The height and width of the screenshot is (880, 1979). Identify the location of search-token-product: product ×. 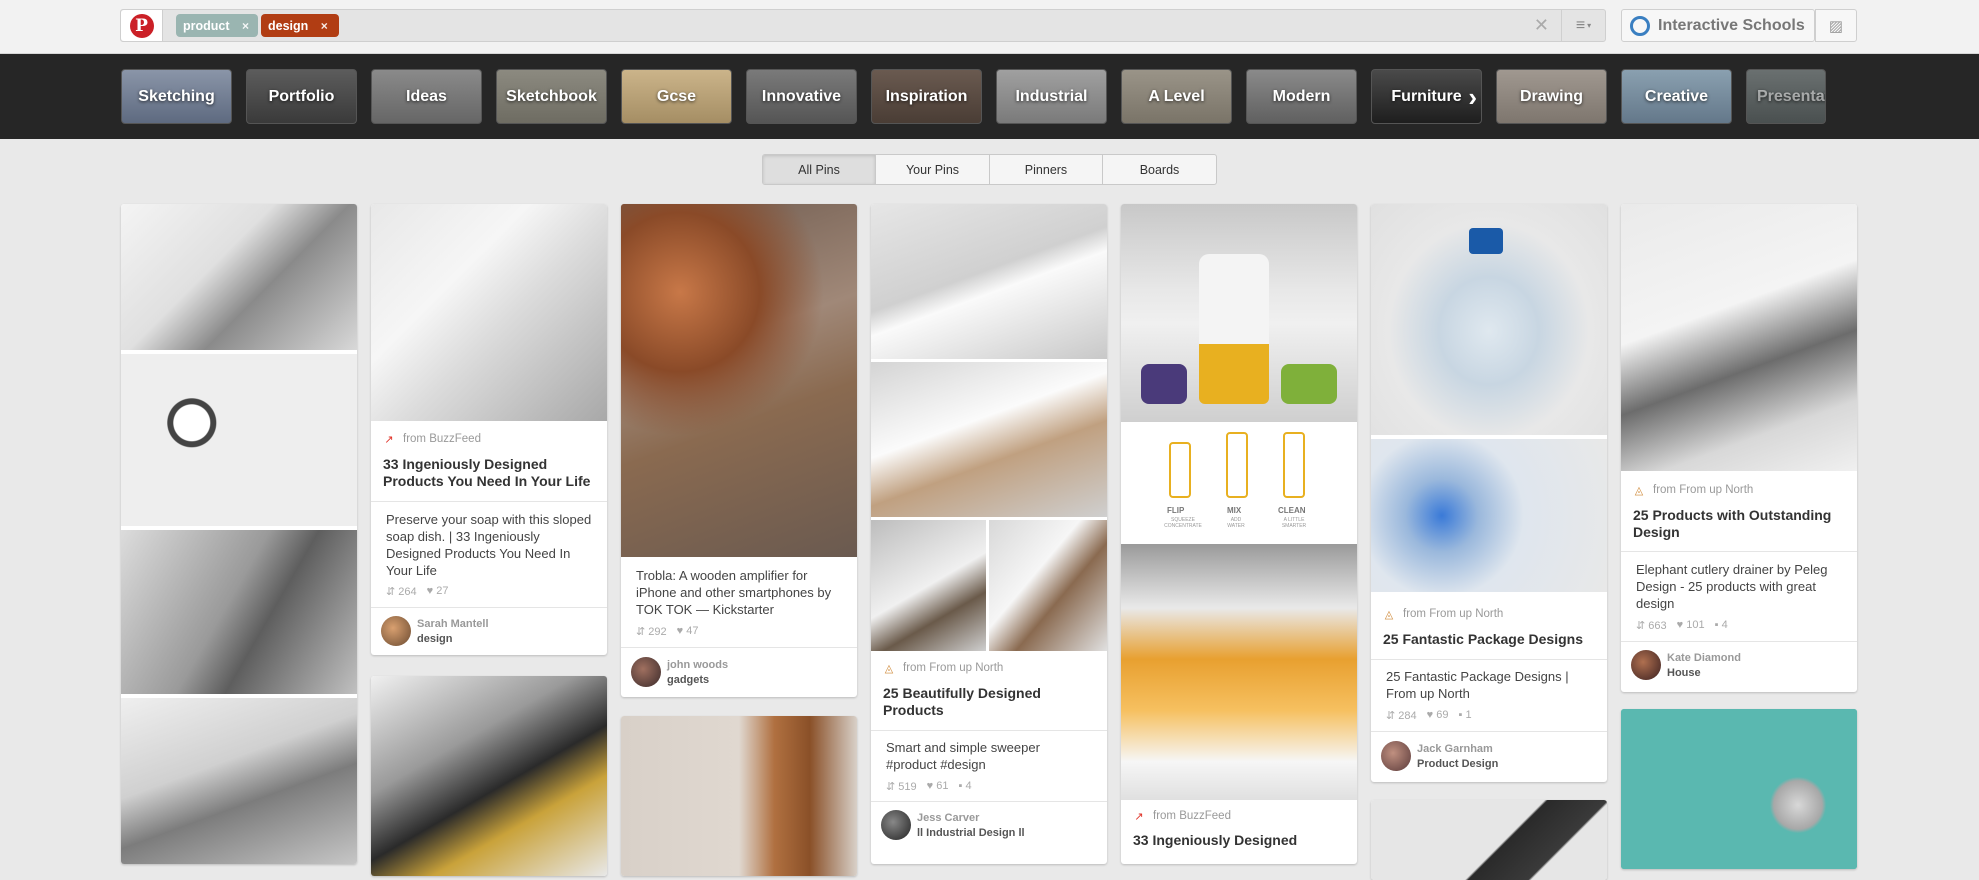
(217, 25).